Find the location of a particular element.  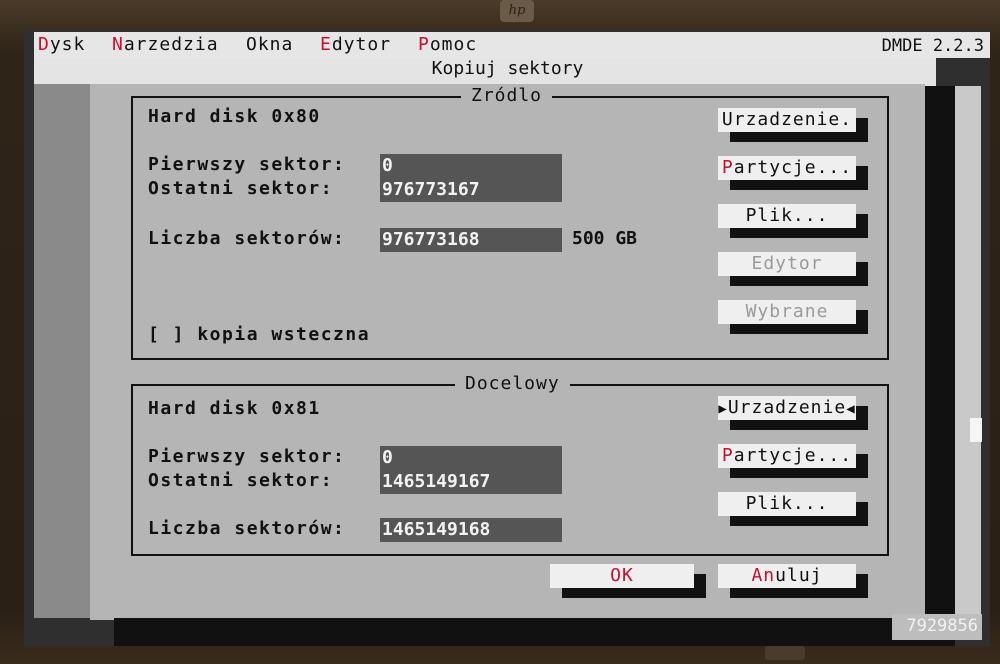

source-count-label: Liczba sektorów: is located at coordinates (247, 238).